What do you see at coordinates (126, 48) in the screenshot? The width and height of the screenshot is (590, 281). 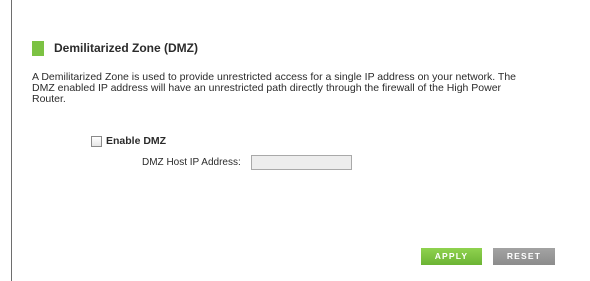 I see `section-title: Demilitarized Zone (DMZ)` at bounding box center [126, 48].